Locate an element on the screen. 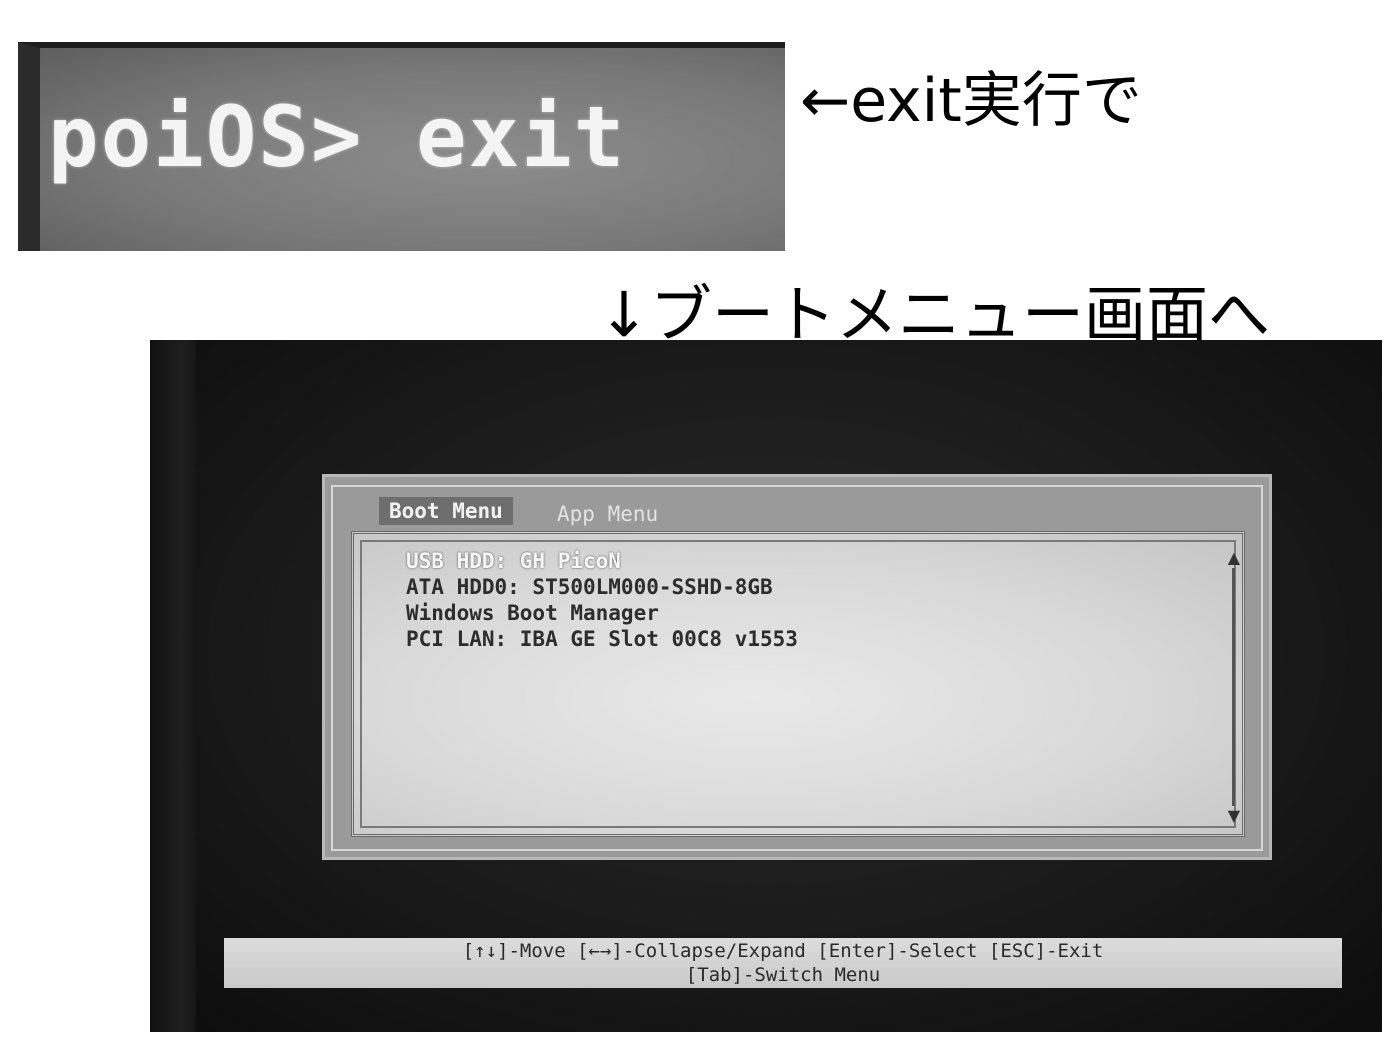  key-help-line-2: [Tab]-Switch Menu is located at coordinates (783, 975).